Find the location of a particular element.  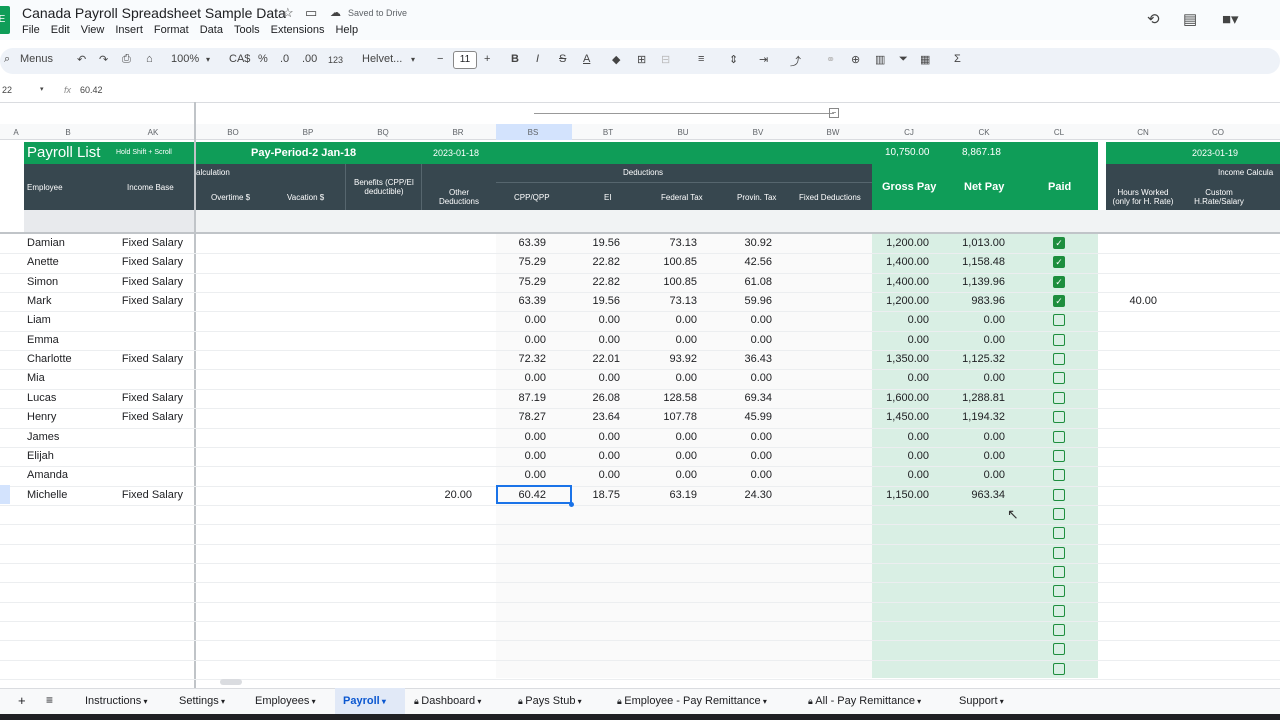

net-pay-value: 1,288.81 is located at coordinates (976, 398).